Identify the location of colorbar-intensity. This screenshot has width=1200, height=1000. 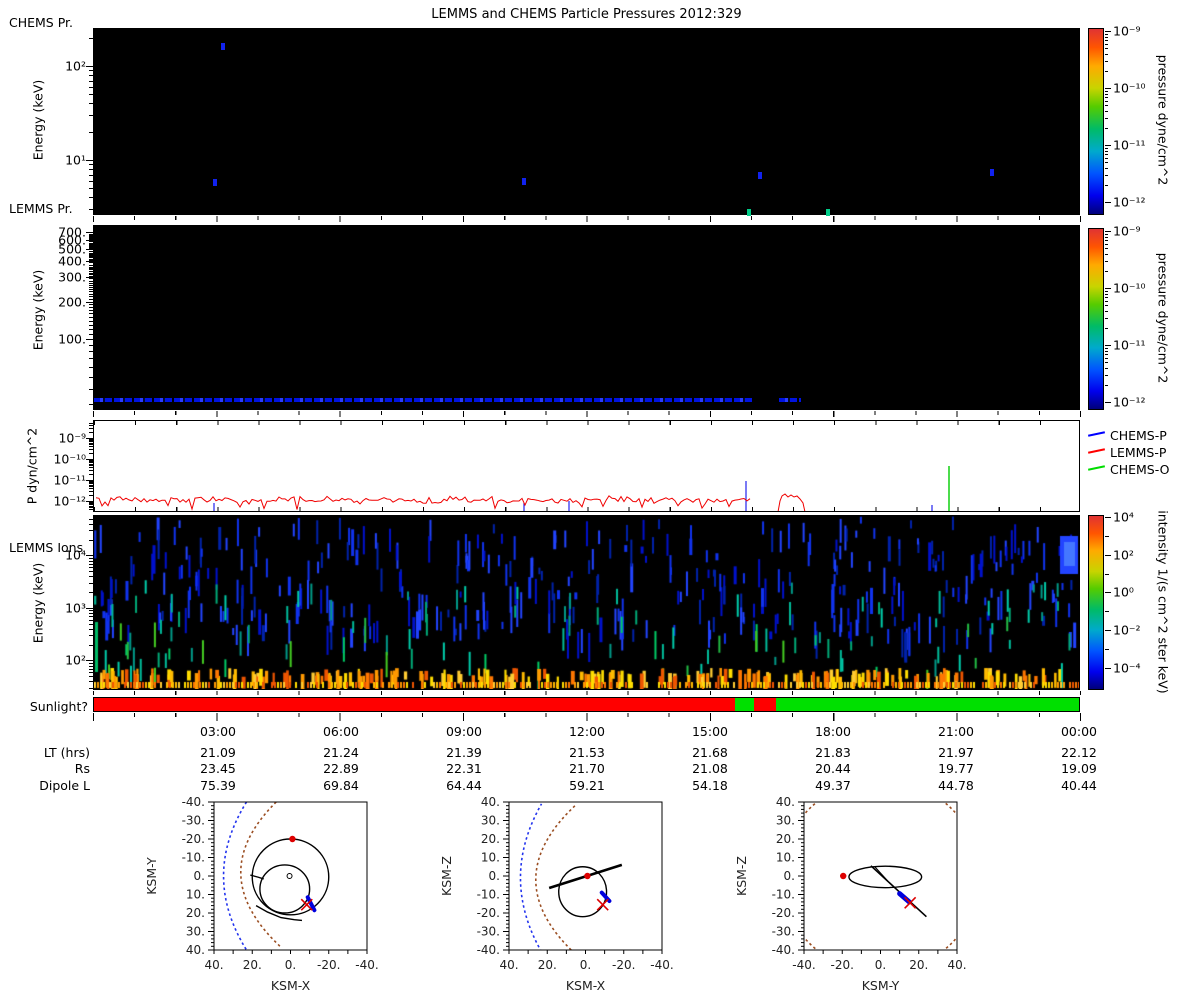
(1096, 602).